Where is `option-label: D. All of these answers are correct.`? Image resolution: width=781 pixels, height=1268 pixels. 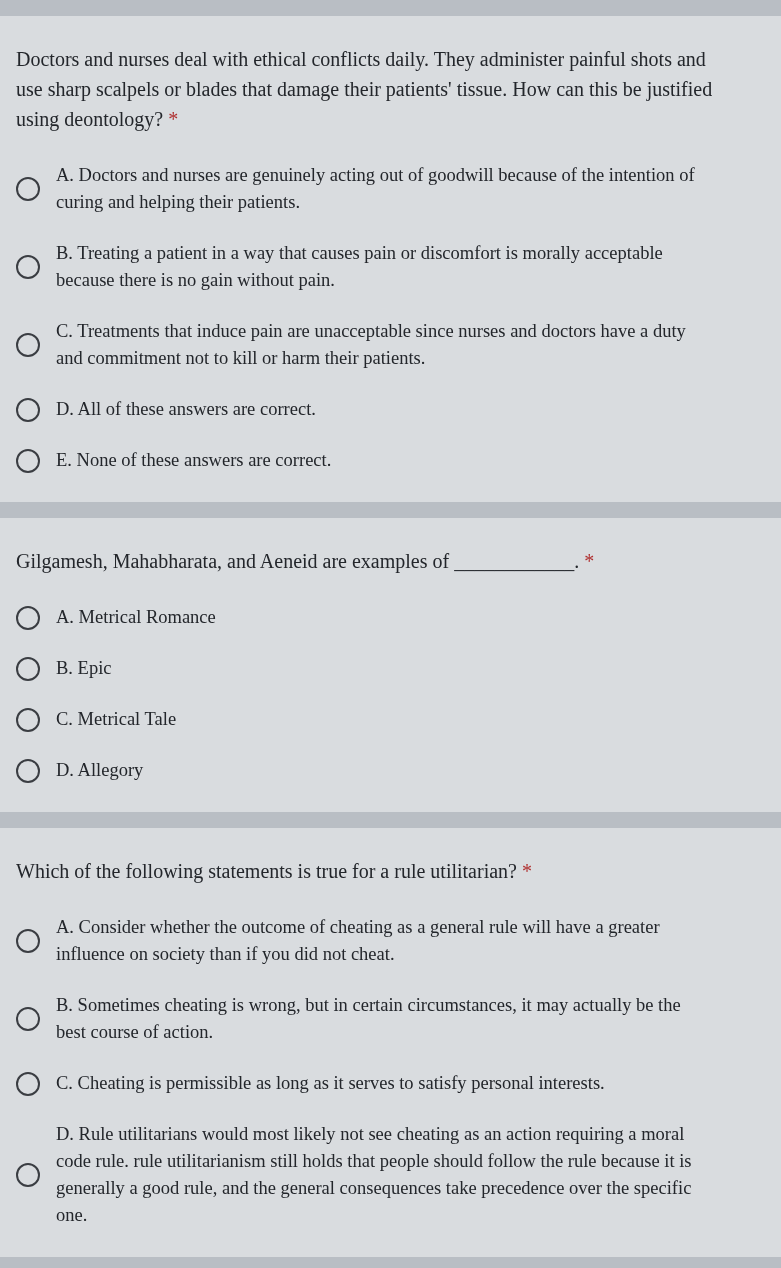
option-label: D. All of these answers are correct. is located at coordinates (186, 409).